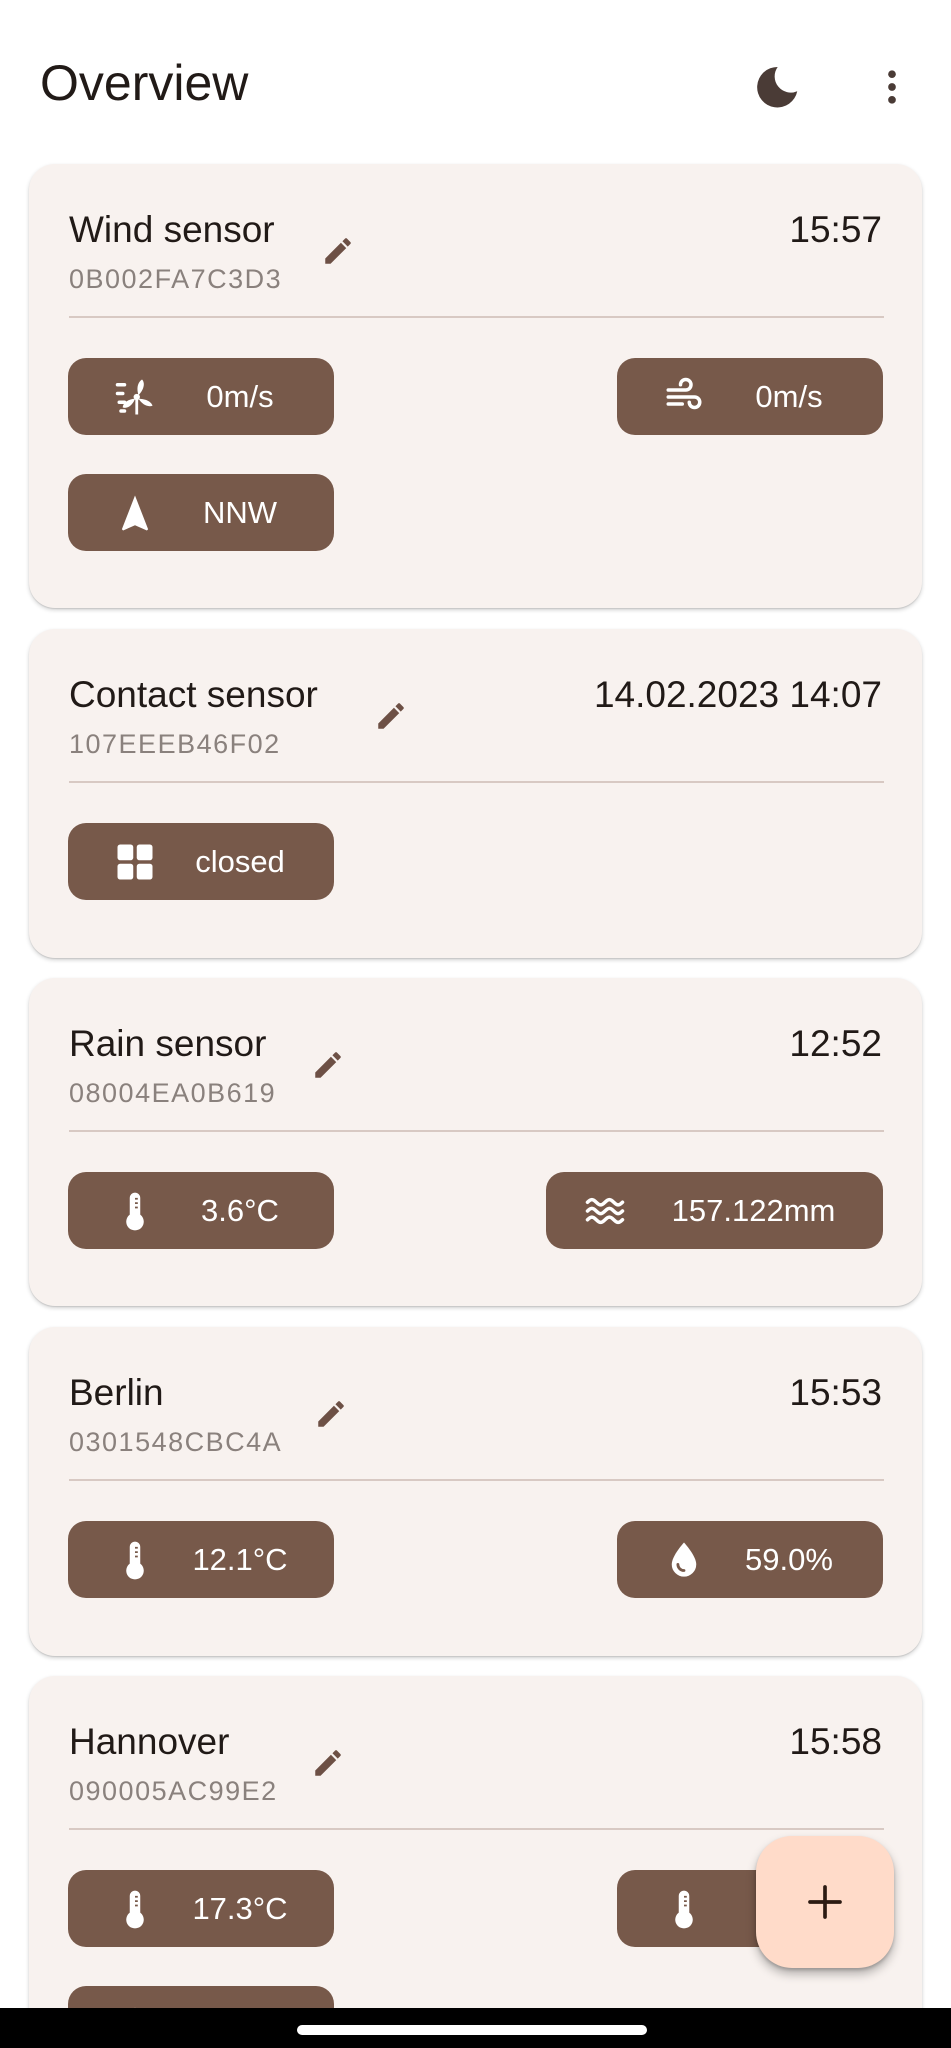 This screenshot has width=951, height=2048. I want to click on add-sensor-button, so click(825, 1902).